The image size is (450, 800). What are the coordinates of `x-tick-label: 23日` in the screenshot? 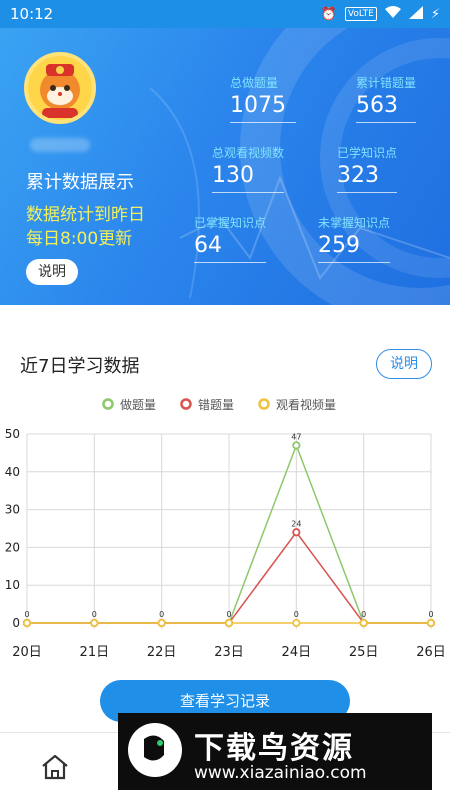 It's located at (229, 652).